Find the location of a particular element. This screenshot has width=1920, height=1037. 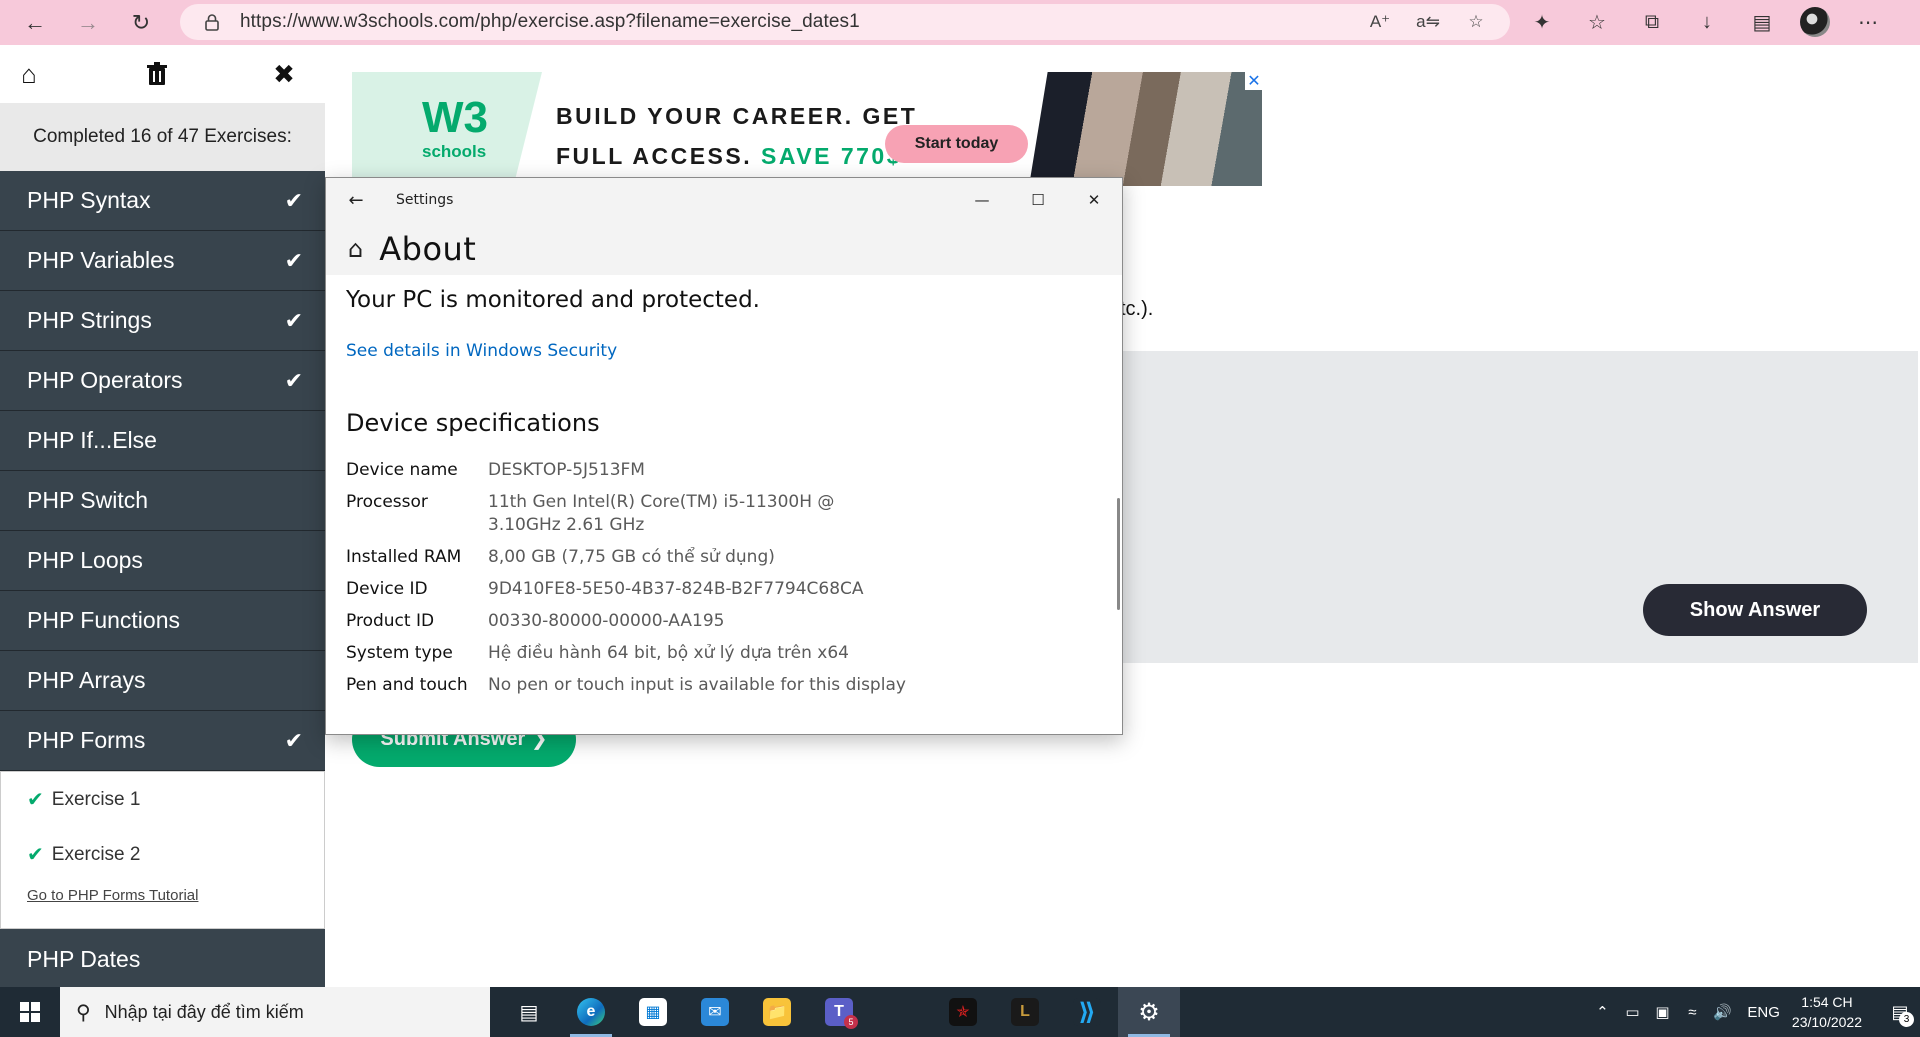

show-answer-button: Show Answer is located at coordinates (1755, 610).